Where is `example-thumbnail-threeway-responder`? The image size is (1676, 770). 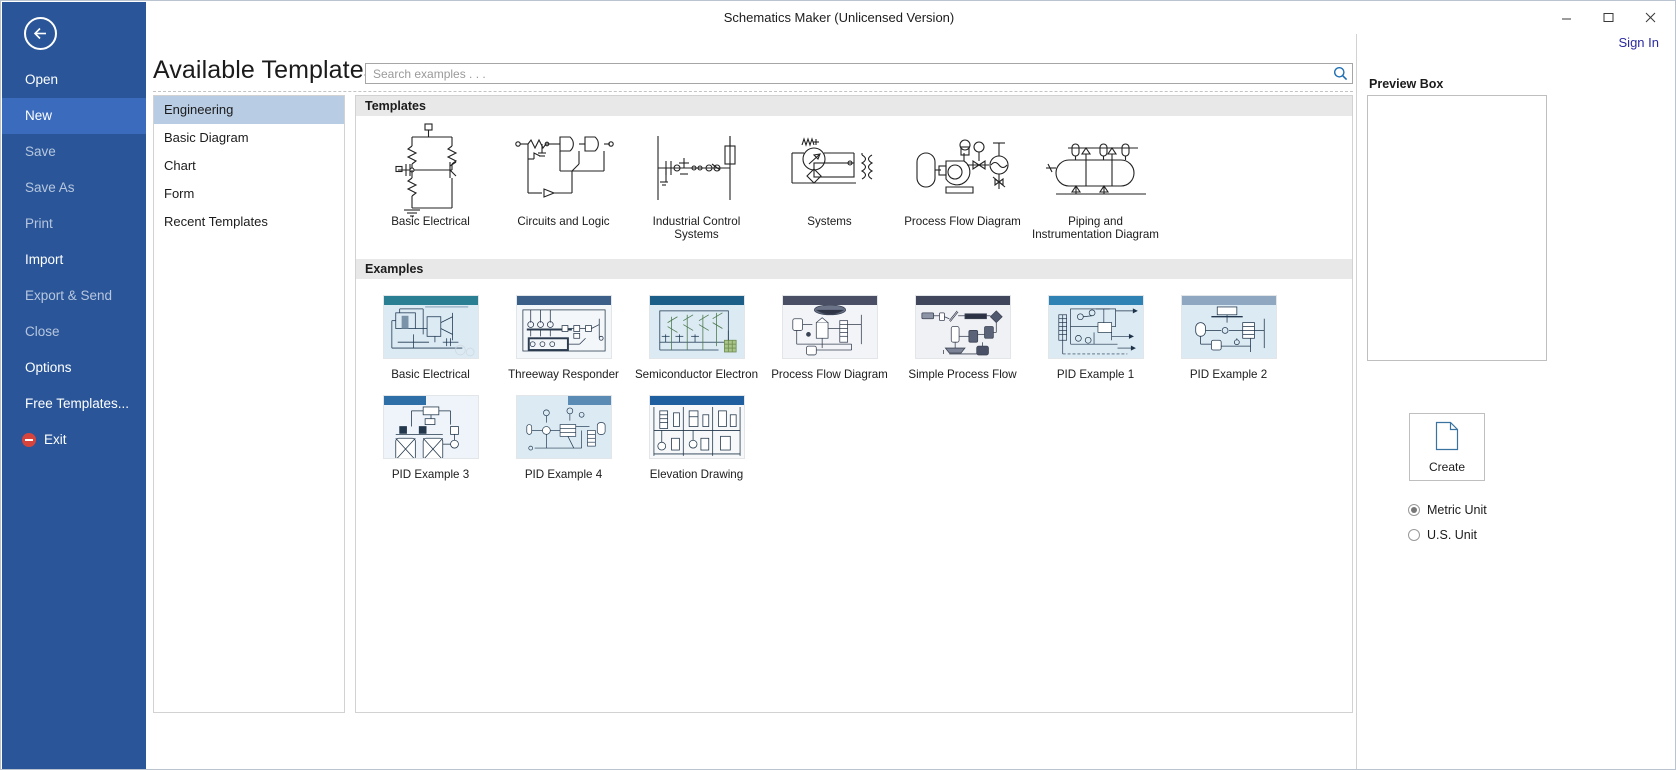
example-thumbnail-threeway-responder is located at coordinates (563, 327).